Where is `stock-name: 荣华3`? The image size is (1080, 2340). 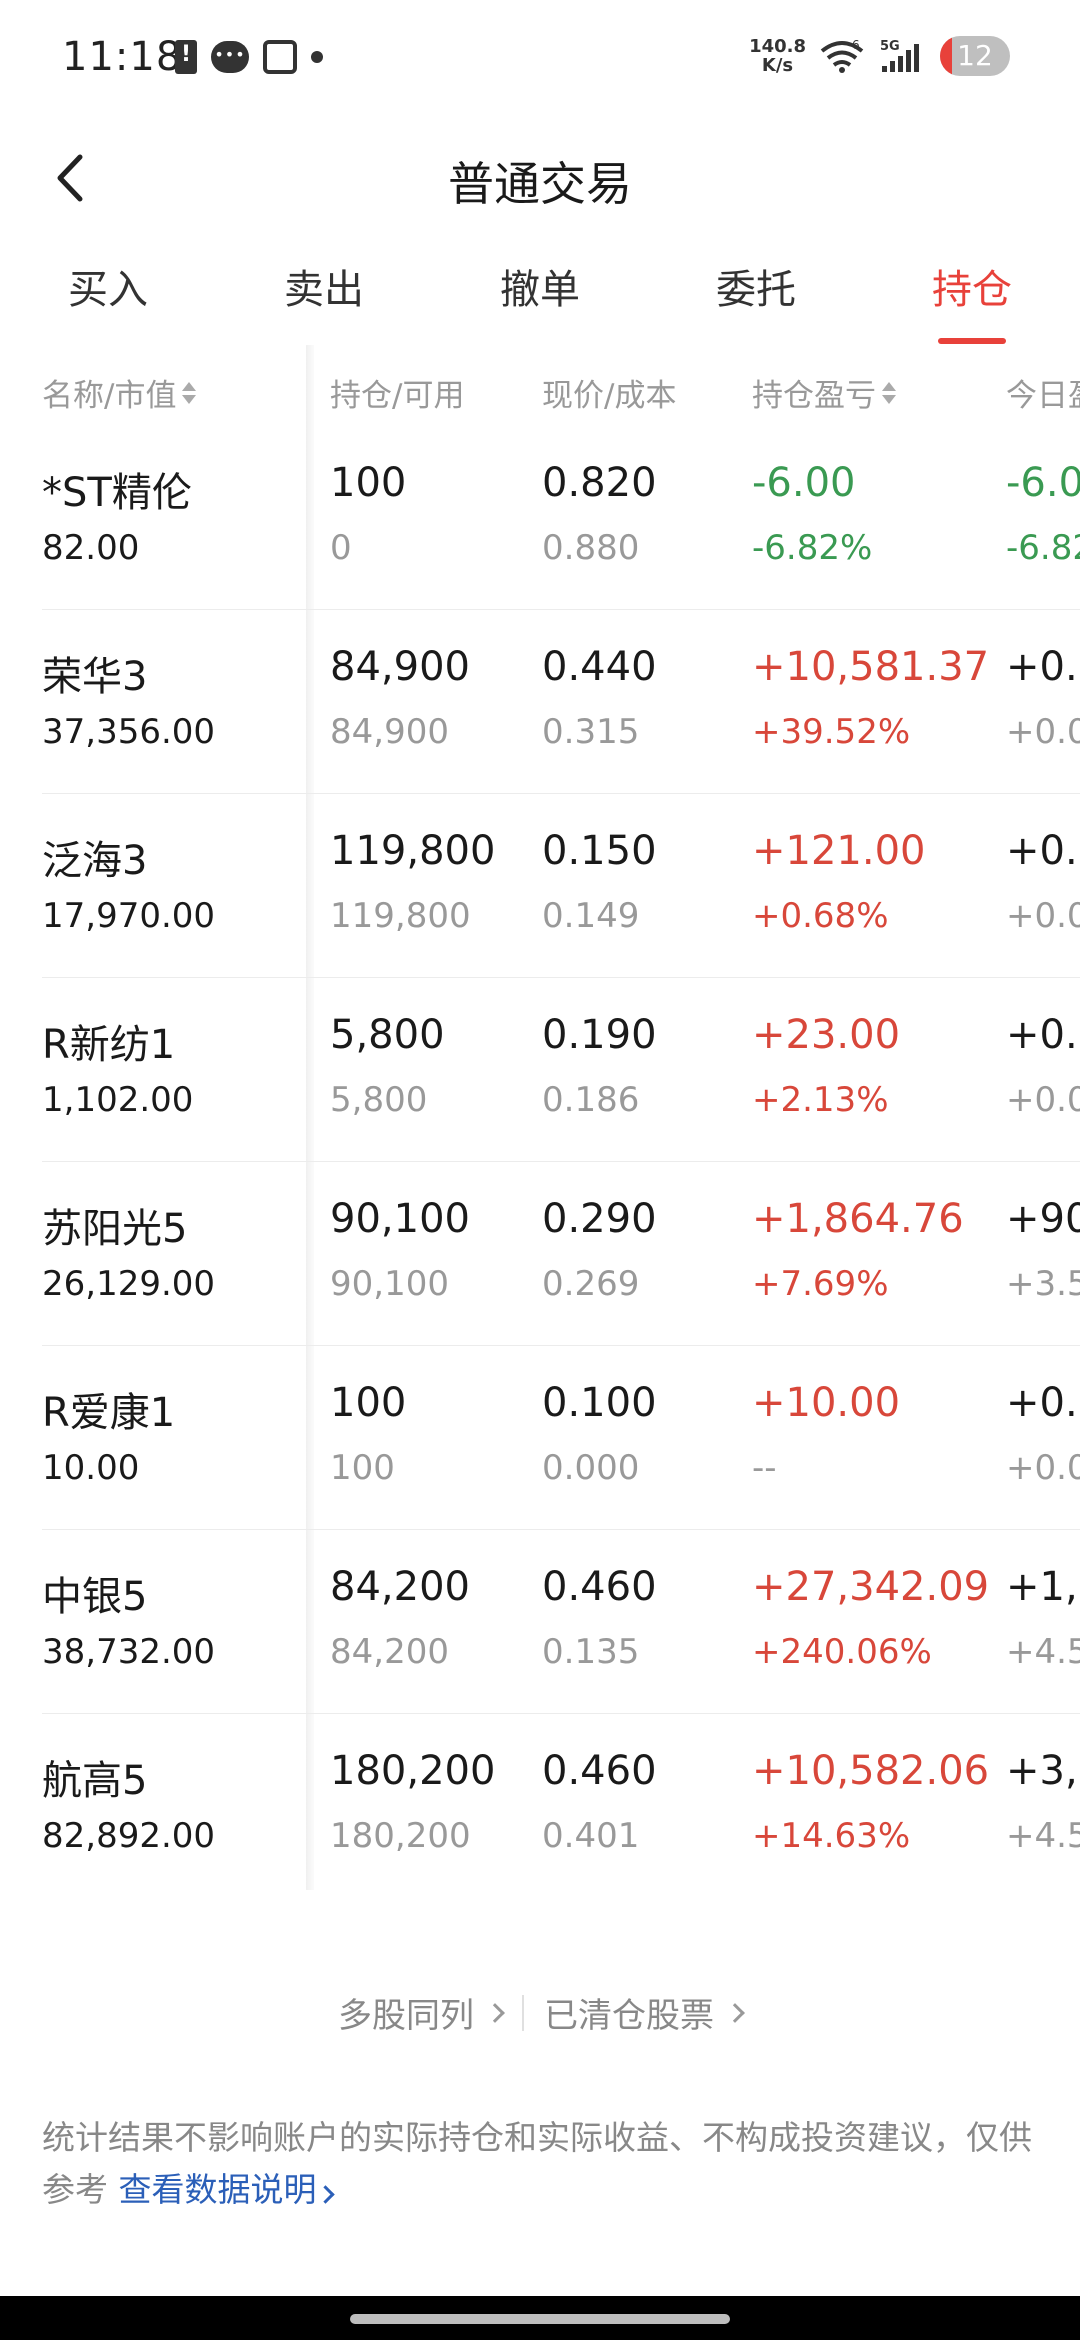 stock-name: 荣华3 is located at coordinates (95, 677).